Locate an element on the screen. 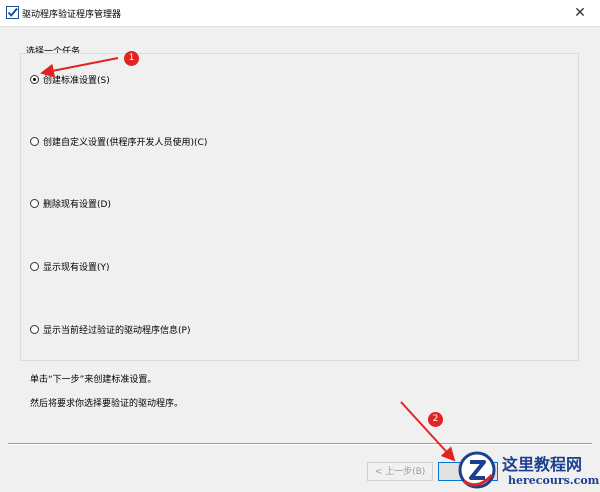 Image resolution: width=600 pixels, height=492 pixels. back-button: < 上一步(B) is located at coordinates (400, 471).